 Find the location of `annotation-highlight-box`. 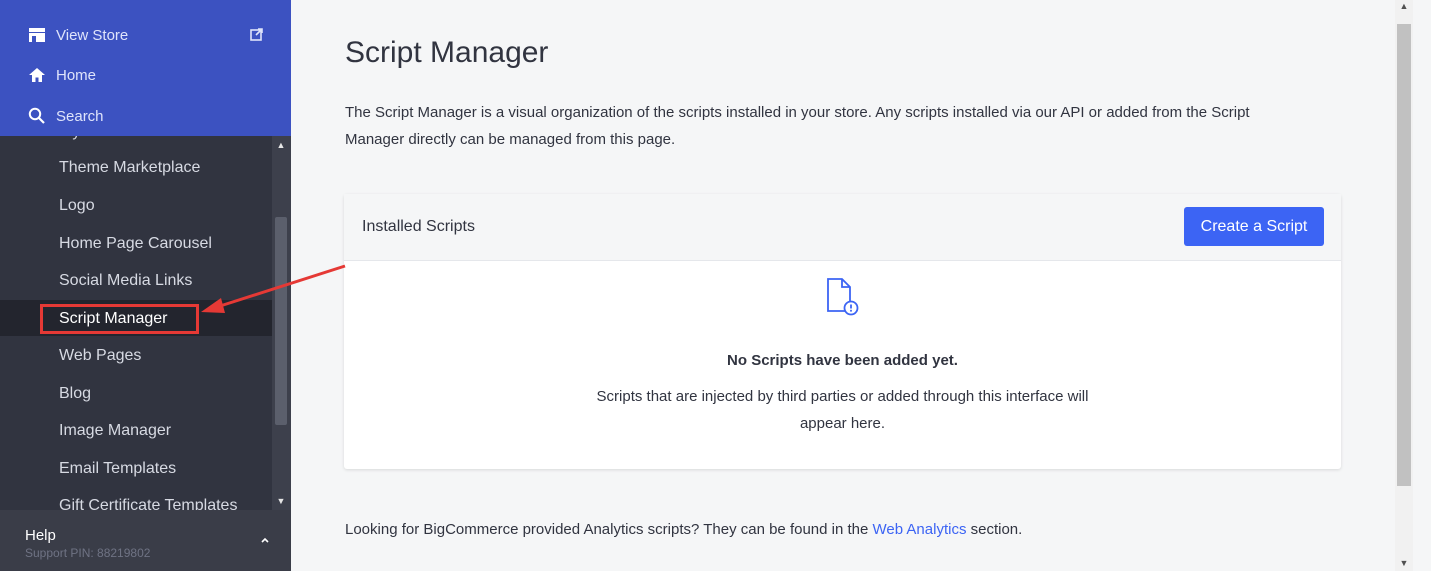

annotation-highlight-box is located at coordinates (119, 319).